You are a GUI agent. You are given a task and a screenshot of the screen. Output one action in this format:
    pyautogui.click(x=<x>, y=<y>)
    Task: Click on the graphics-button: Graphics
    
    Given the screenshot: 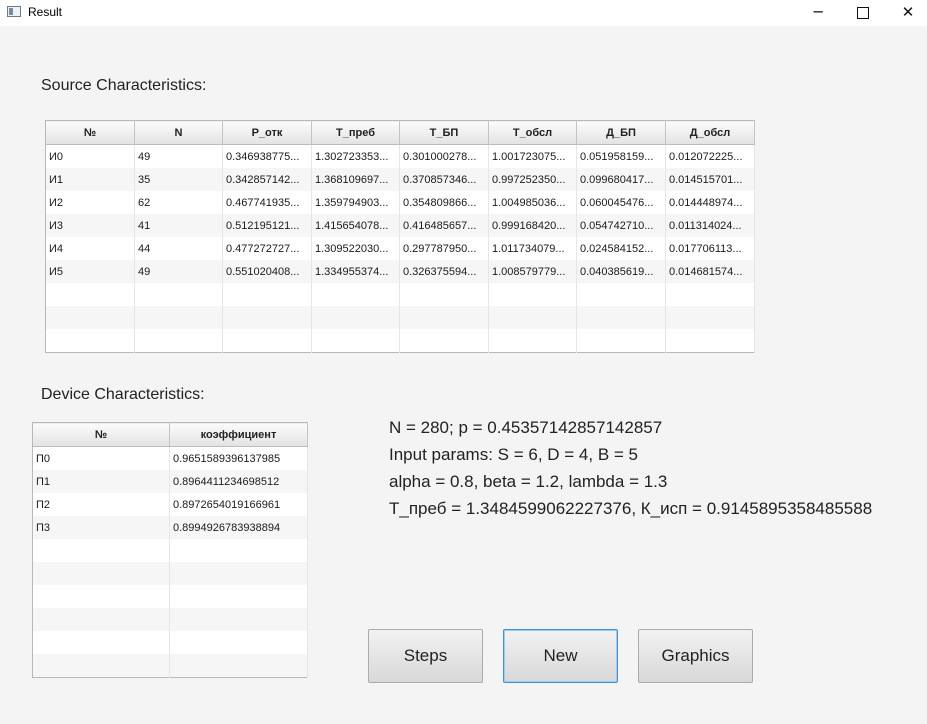 What is the action you would take?
    pyautogui.click(x=695, y=656)
    